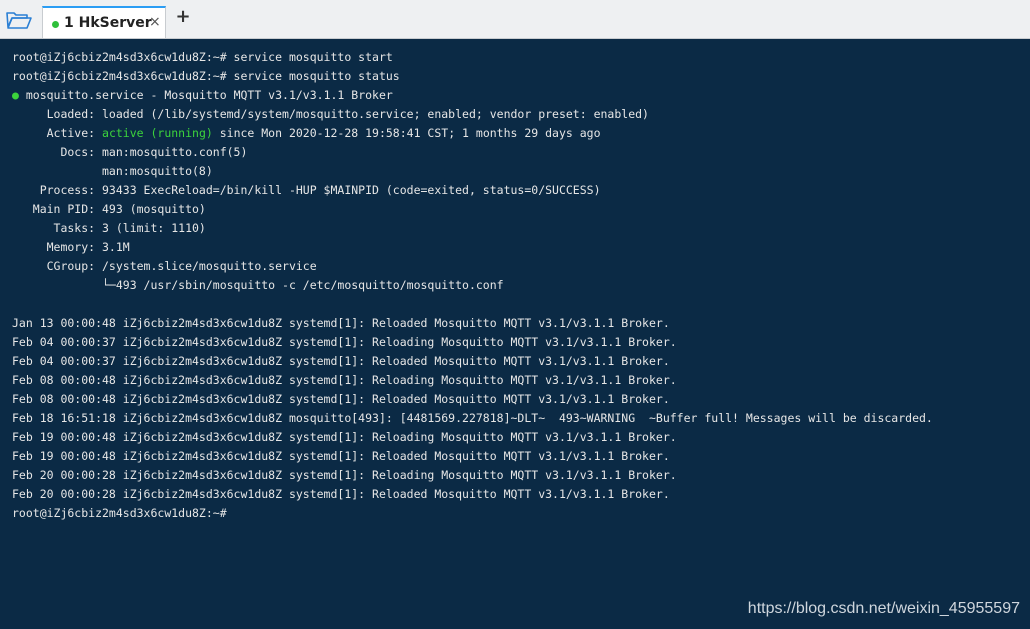  What do you see at coordinates (109, 228) in the screenshot?
I see `terminal-line: Tasks: 3 (limit: 1110)` at bounding box center [109, 228].